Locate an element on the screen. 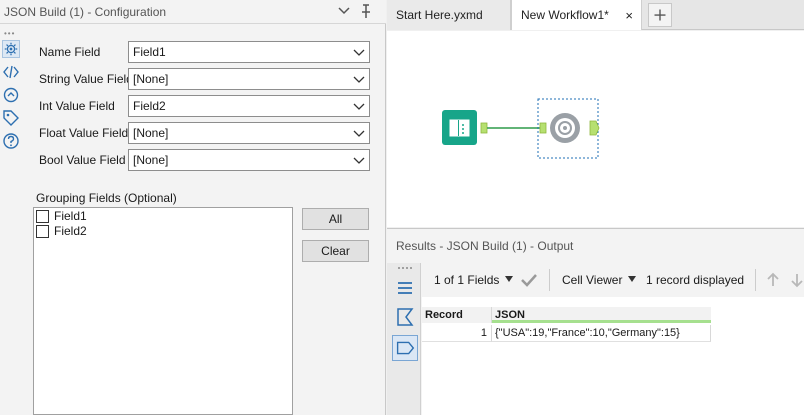  fields-selector: 1 of 1 Fields is located at coordinates (466, 280).